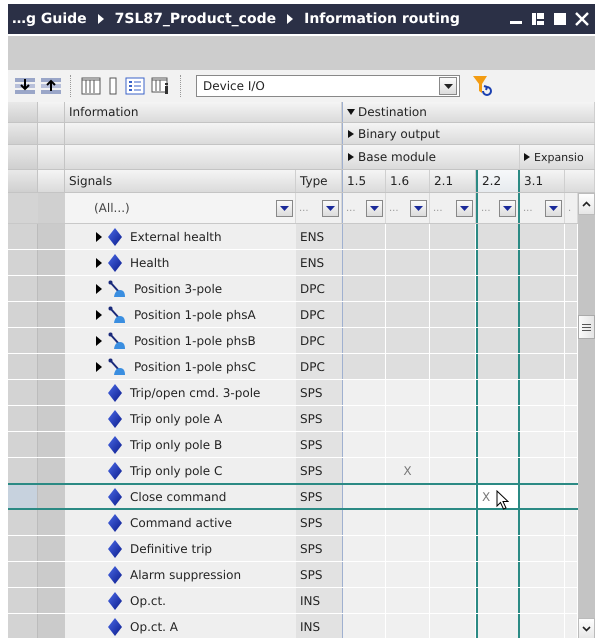 The height and width of the screenshot is (638, 595). What do you see at coordinates (176, 237) in the screenshot?
I see `signal-name: External health` at bounding box center [176, 237].